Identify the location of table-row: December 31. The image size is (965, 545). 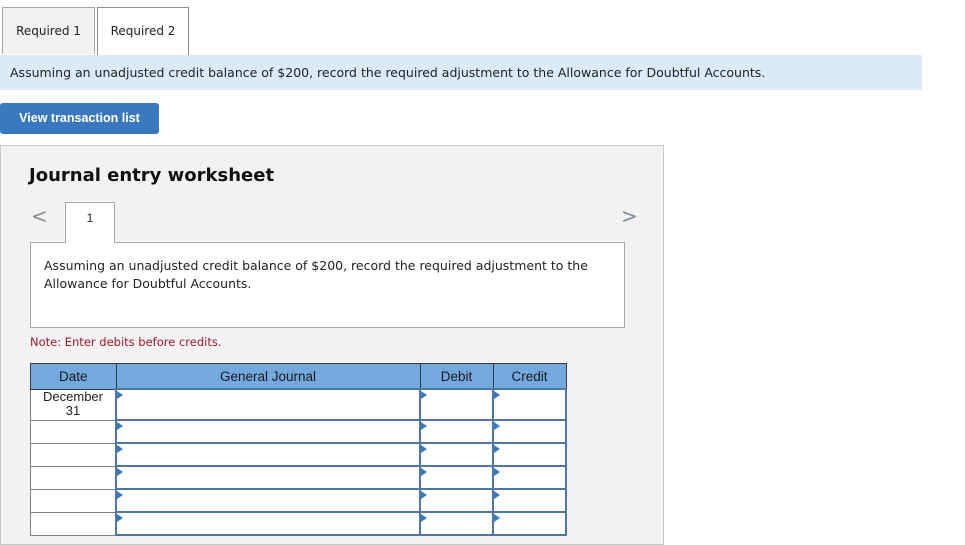
(298, 404).